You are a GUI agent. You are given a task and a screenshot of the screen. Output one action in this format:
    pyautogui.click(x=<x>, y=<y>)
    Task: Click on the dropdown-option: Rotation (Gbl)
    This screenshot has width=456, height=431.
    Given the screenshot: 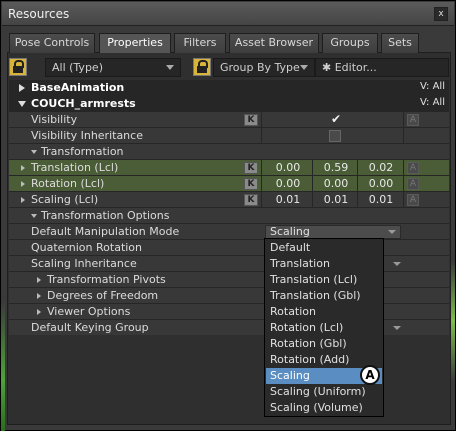 What is the action you would take?
    pyautogui.click(x=324, y=344)
    